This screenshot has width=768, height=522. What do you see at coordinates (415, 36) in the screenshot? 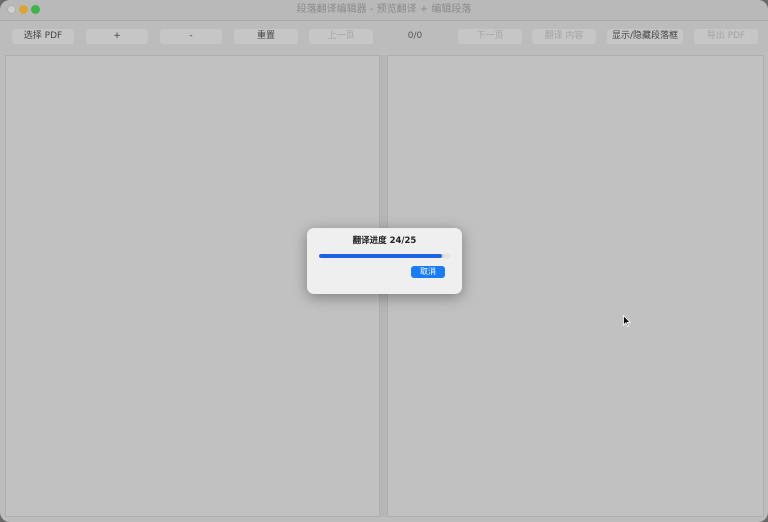
I see `page-indicator: 0/0` at bounding box center [415, 36].